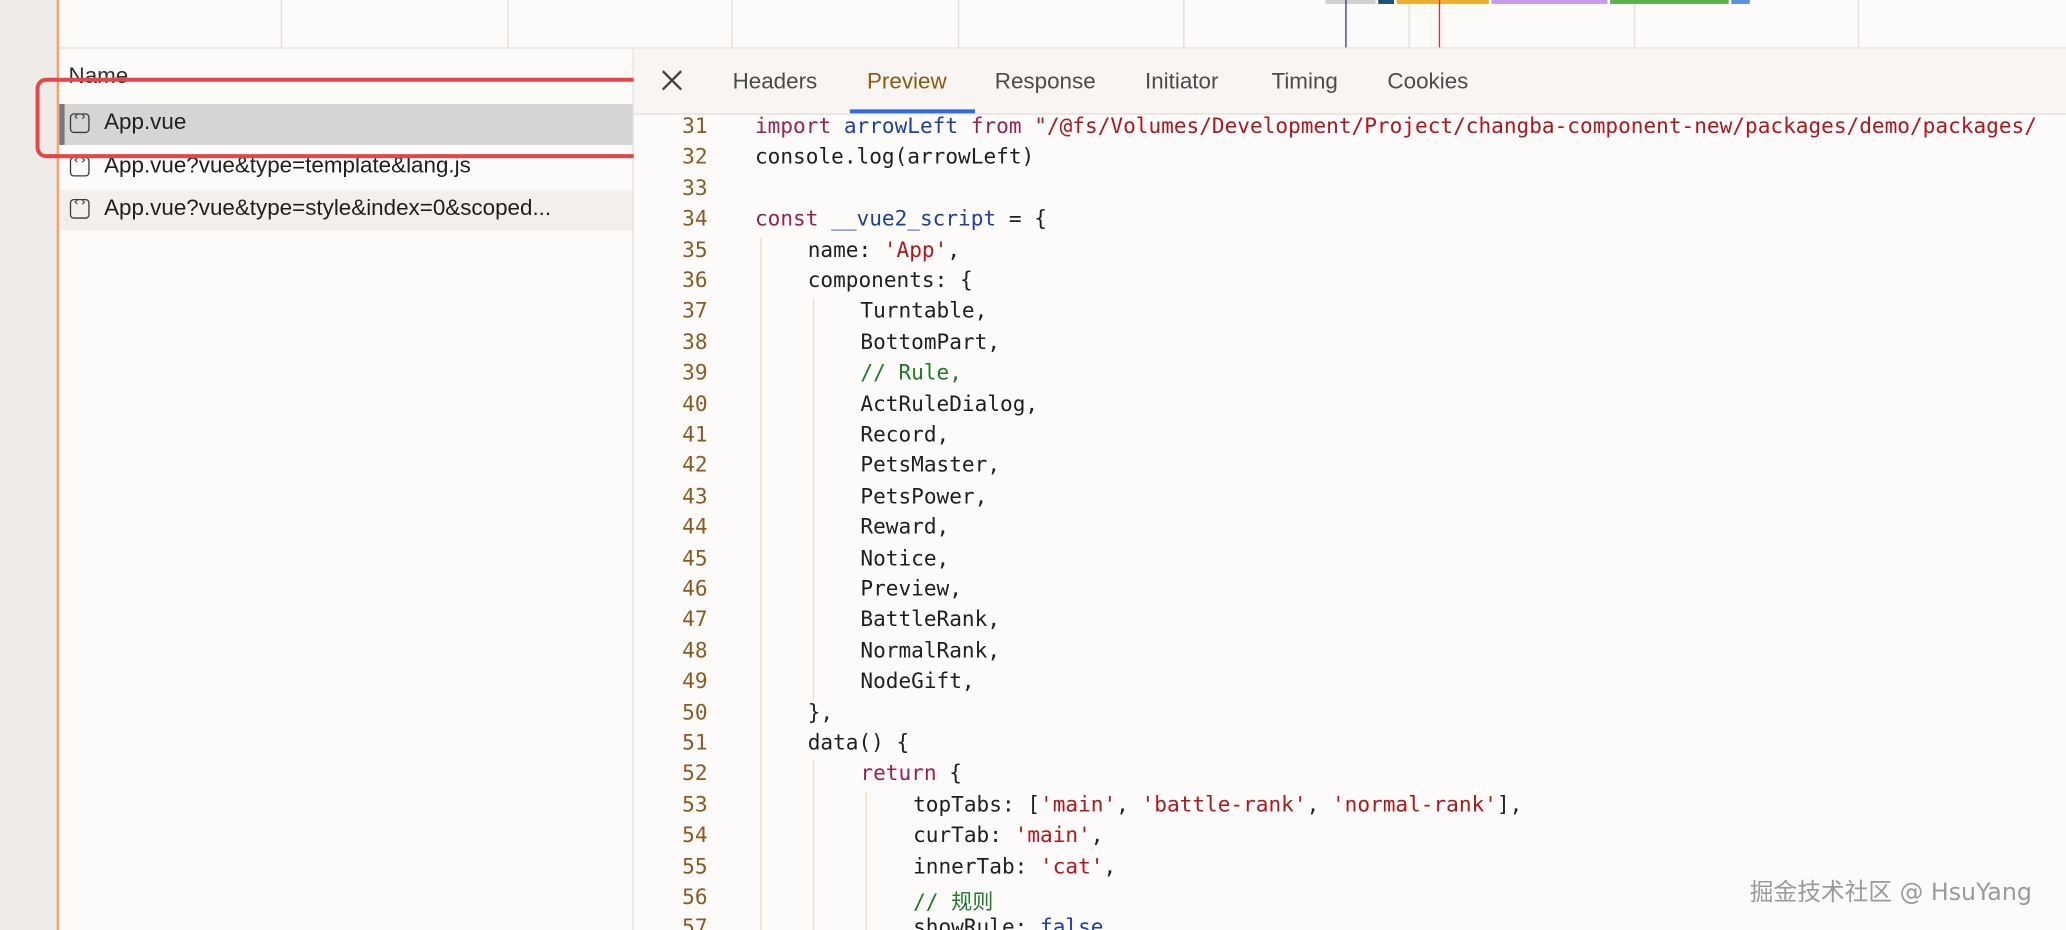 This screenshot has width=2066, height=930. Describe the element at coordinates (949, 773) in the screenshot. I see `code-token: {` at that location.